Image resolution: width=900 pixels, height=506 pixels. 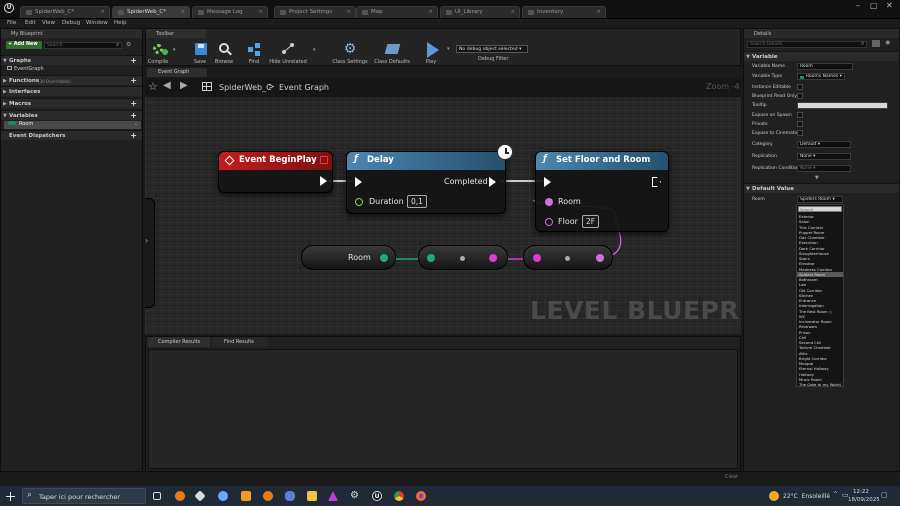 I want to click on tab-ui-library: UI_Library ×, so click(x=480, y=12).